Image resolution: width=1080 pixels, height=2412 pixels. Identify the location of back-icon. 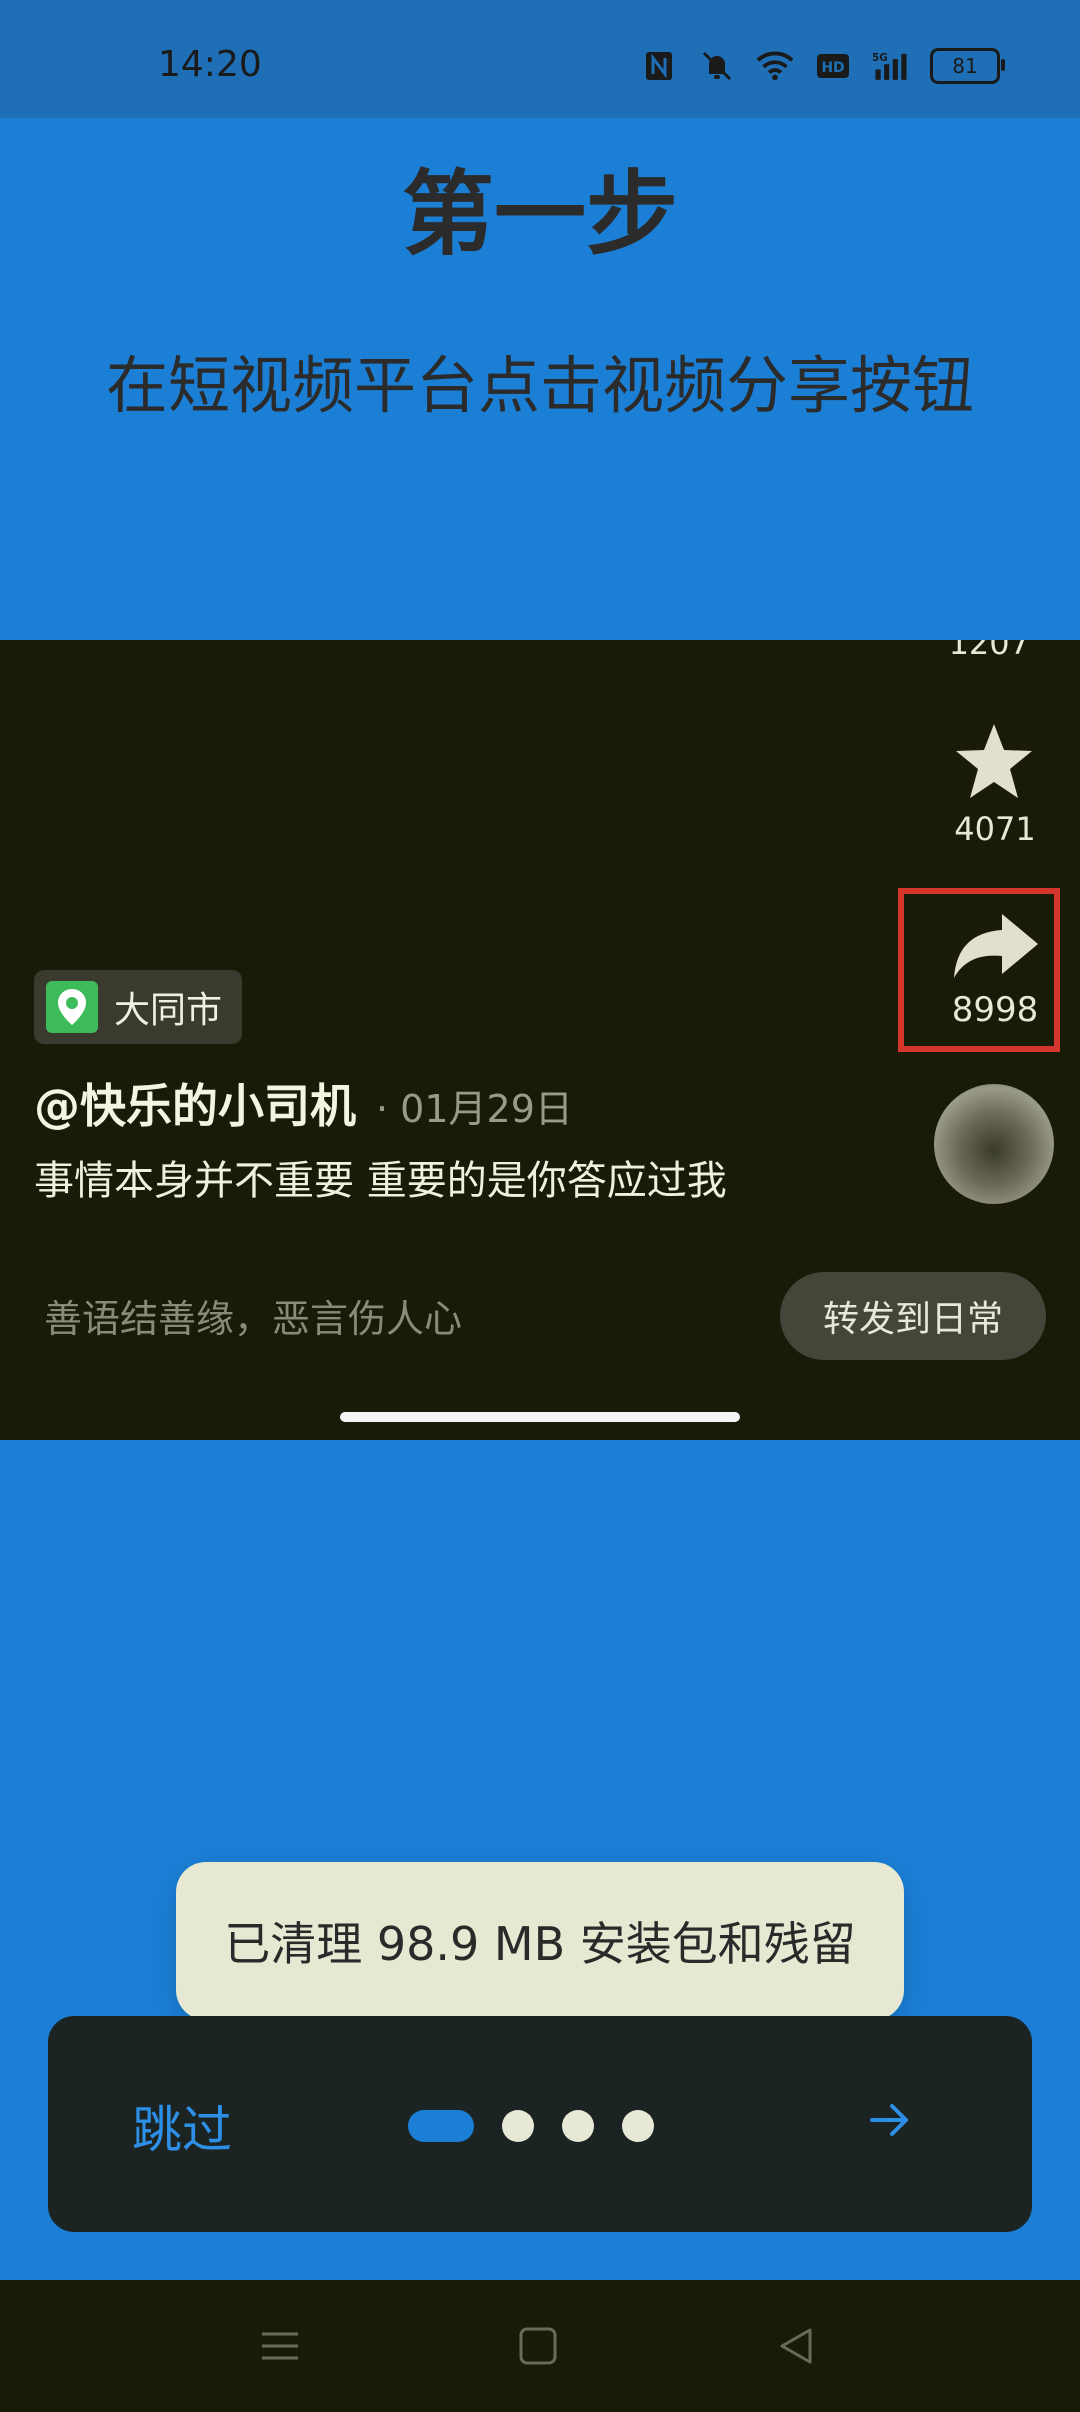
(796, 2346).